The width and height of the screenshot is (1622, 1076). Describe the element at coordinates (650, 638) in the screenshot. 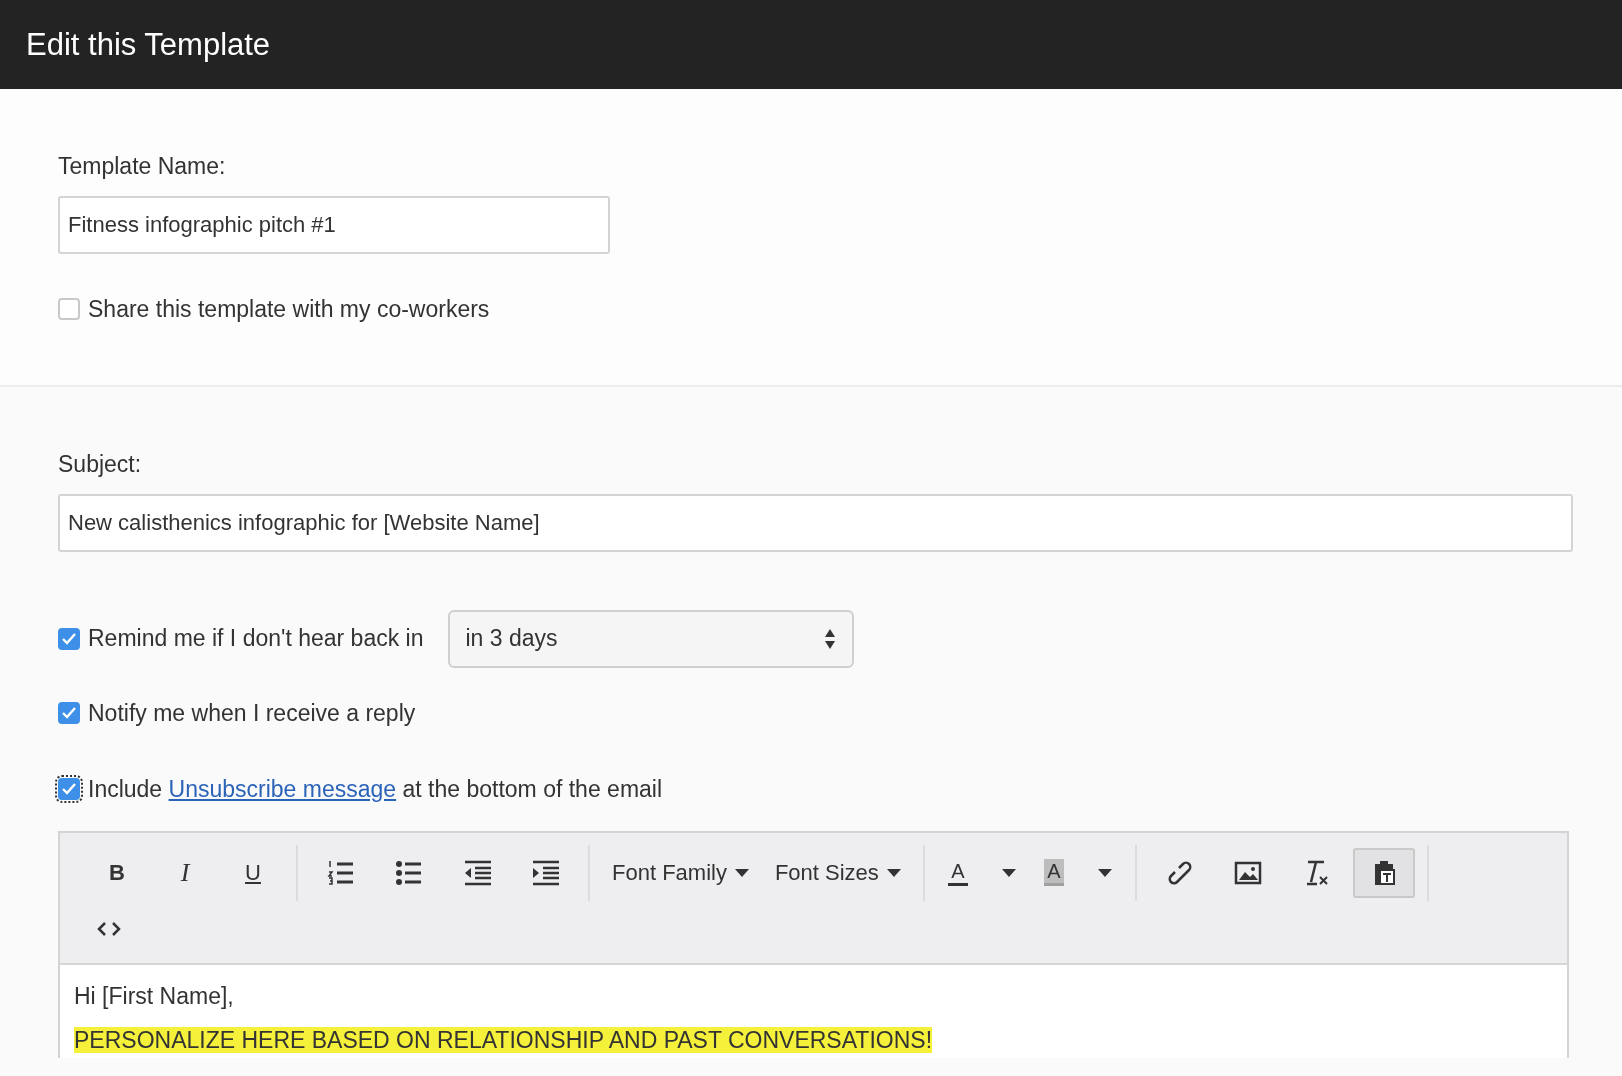

I see `select-dropdown: in 3 days` at that location.